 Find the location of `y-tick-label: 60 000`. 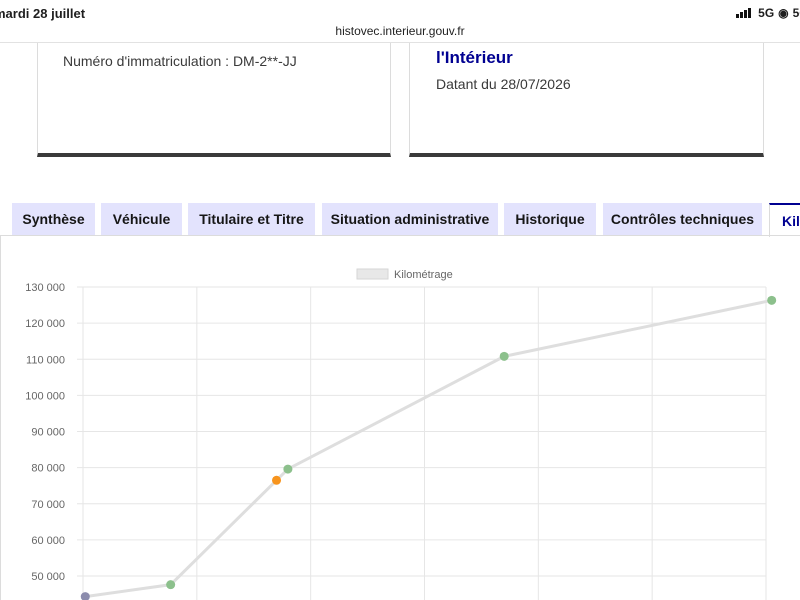

y-tick-label: 60 000 is located at coordinates (48, 541).